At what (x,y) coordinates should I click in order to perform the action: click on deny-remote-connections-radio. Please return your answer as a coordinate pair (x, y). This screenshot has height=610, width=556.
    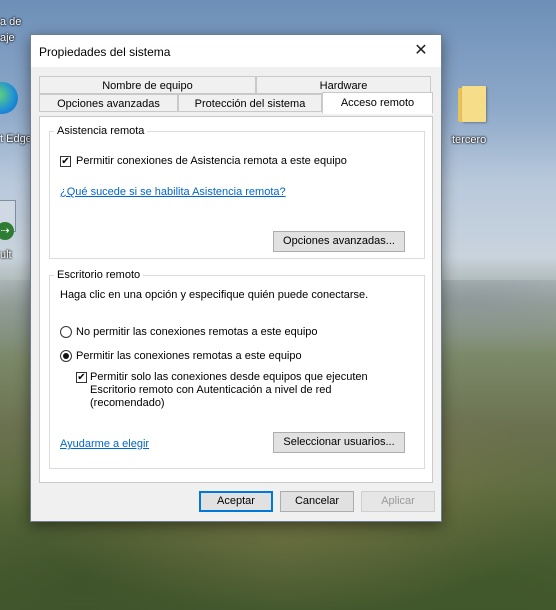
    Looking at the image, I should click on (66, 332).